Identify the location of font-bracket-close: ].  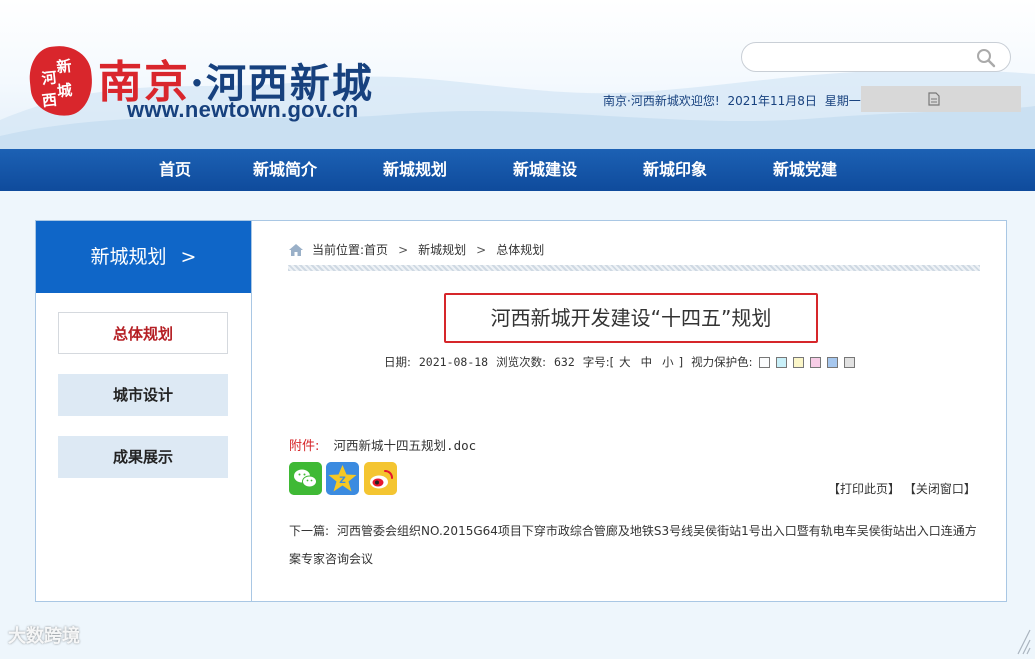
(681, 362).